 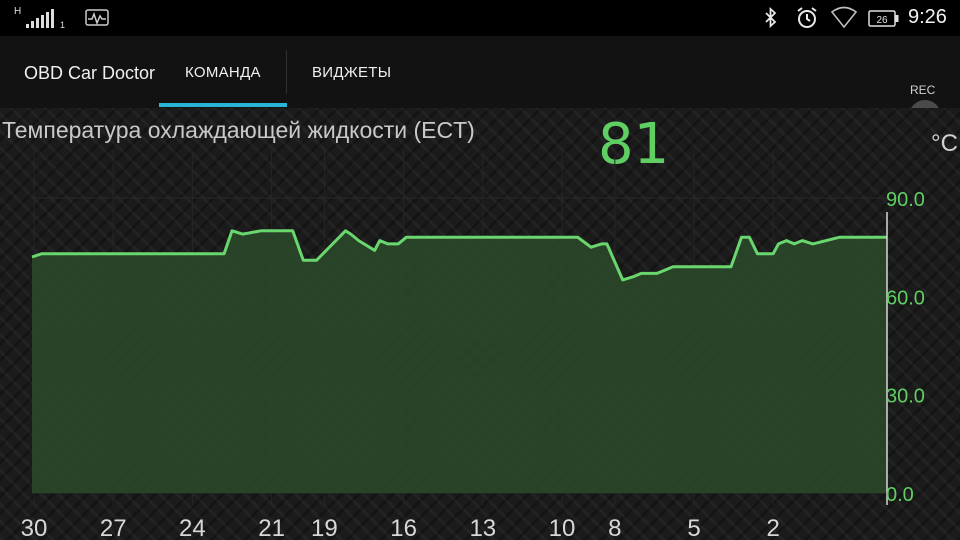 I want to click on y-tick-label: 0.0, so click(x=900, y=495).